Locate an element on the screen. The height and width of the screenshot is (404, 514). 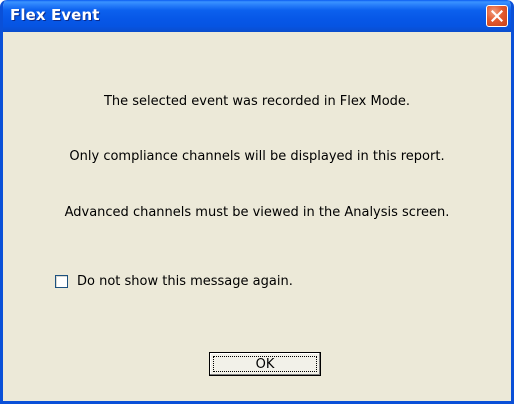
title-bar: Flex Event is located at coordinates (257, 16).